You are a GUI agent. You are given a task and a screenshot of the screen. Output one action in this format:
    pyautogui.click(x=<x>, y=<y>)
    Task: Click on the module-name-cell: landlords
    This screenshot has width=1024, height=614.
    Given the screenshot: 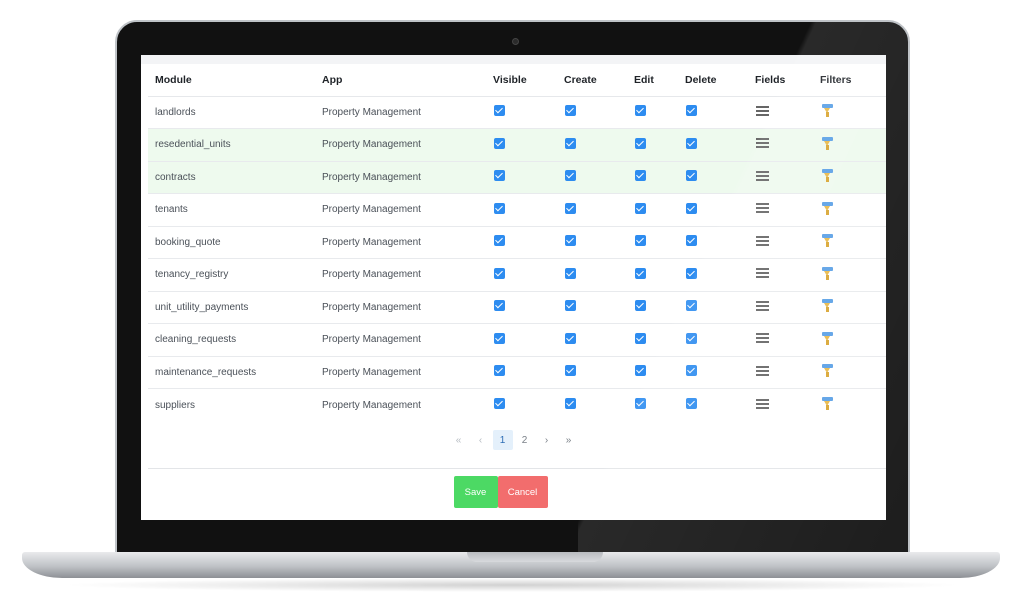 What is the action you would take?
    pyautogui.click(x=235, y=112)
    